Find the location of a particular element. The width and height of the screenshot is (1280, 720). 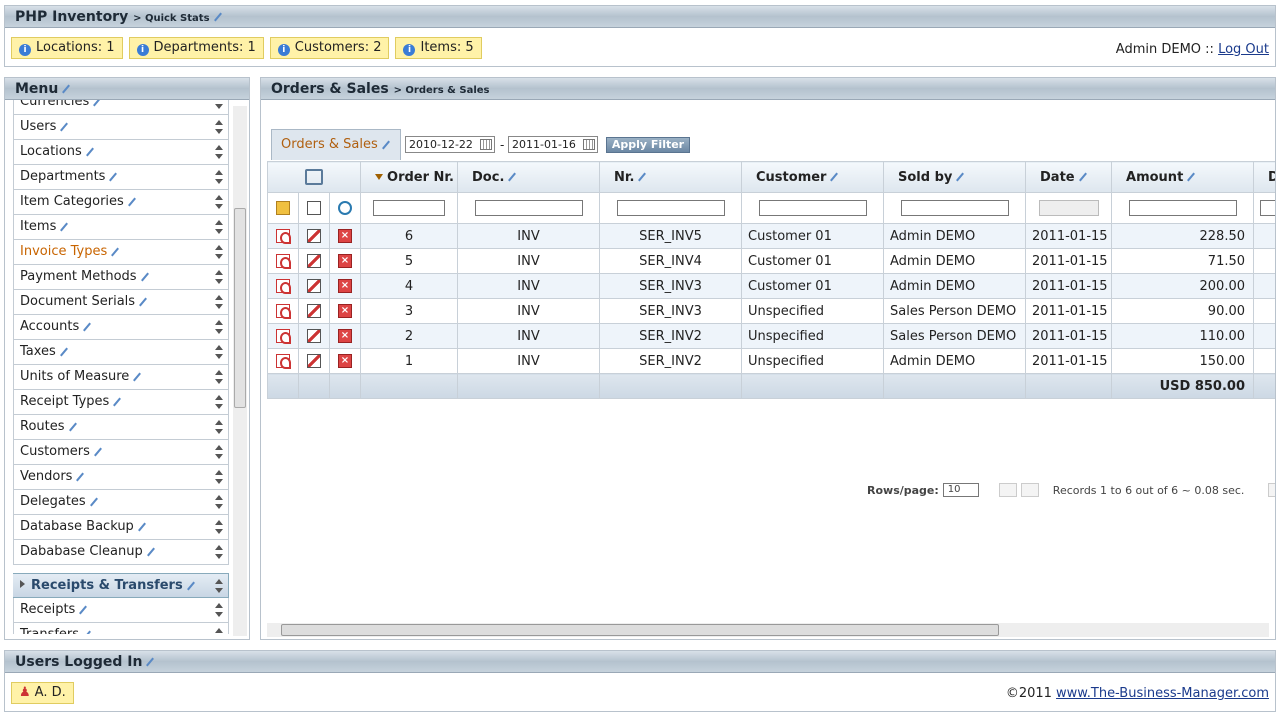

menu-item: Receipts is located at coordinates (121, 610).